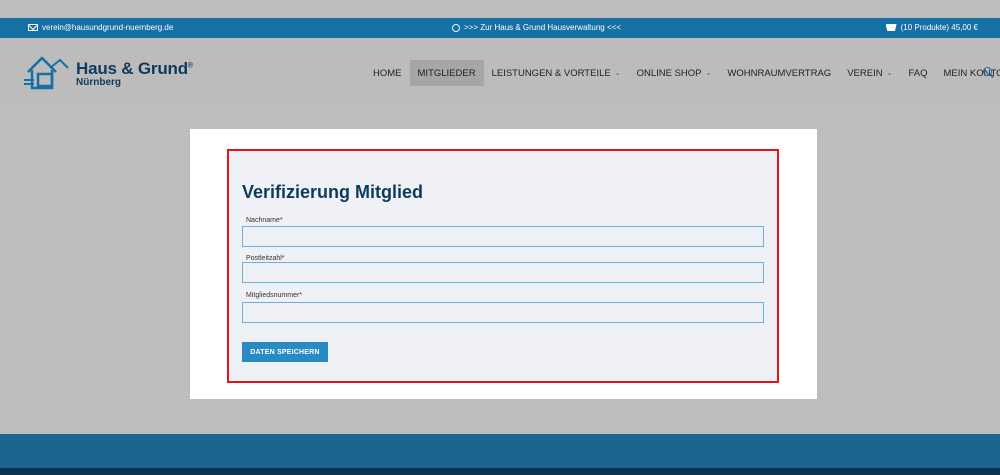  What do you see at coordinates (285, 352) in the screenshot?
I see `save-data-button: DATEN SPEICHERN` at bounding box center [285, 352].